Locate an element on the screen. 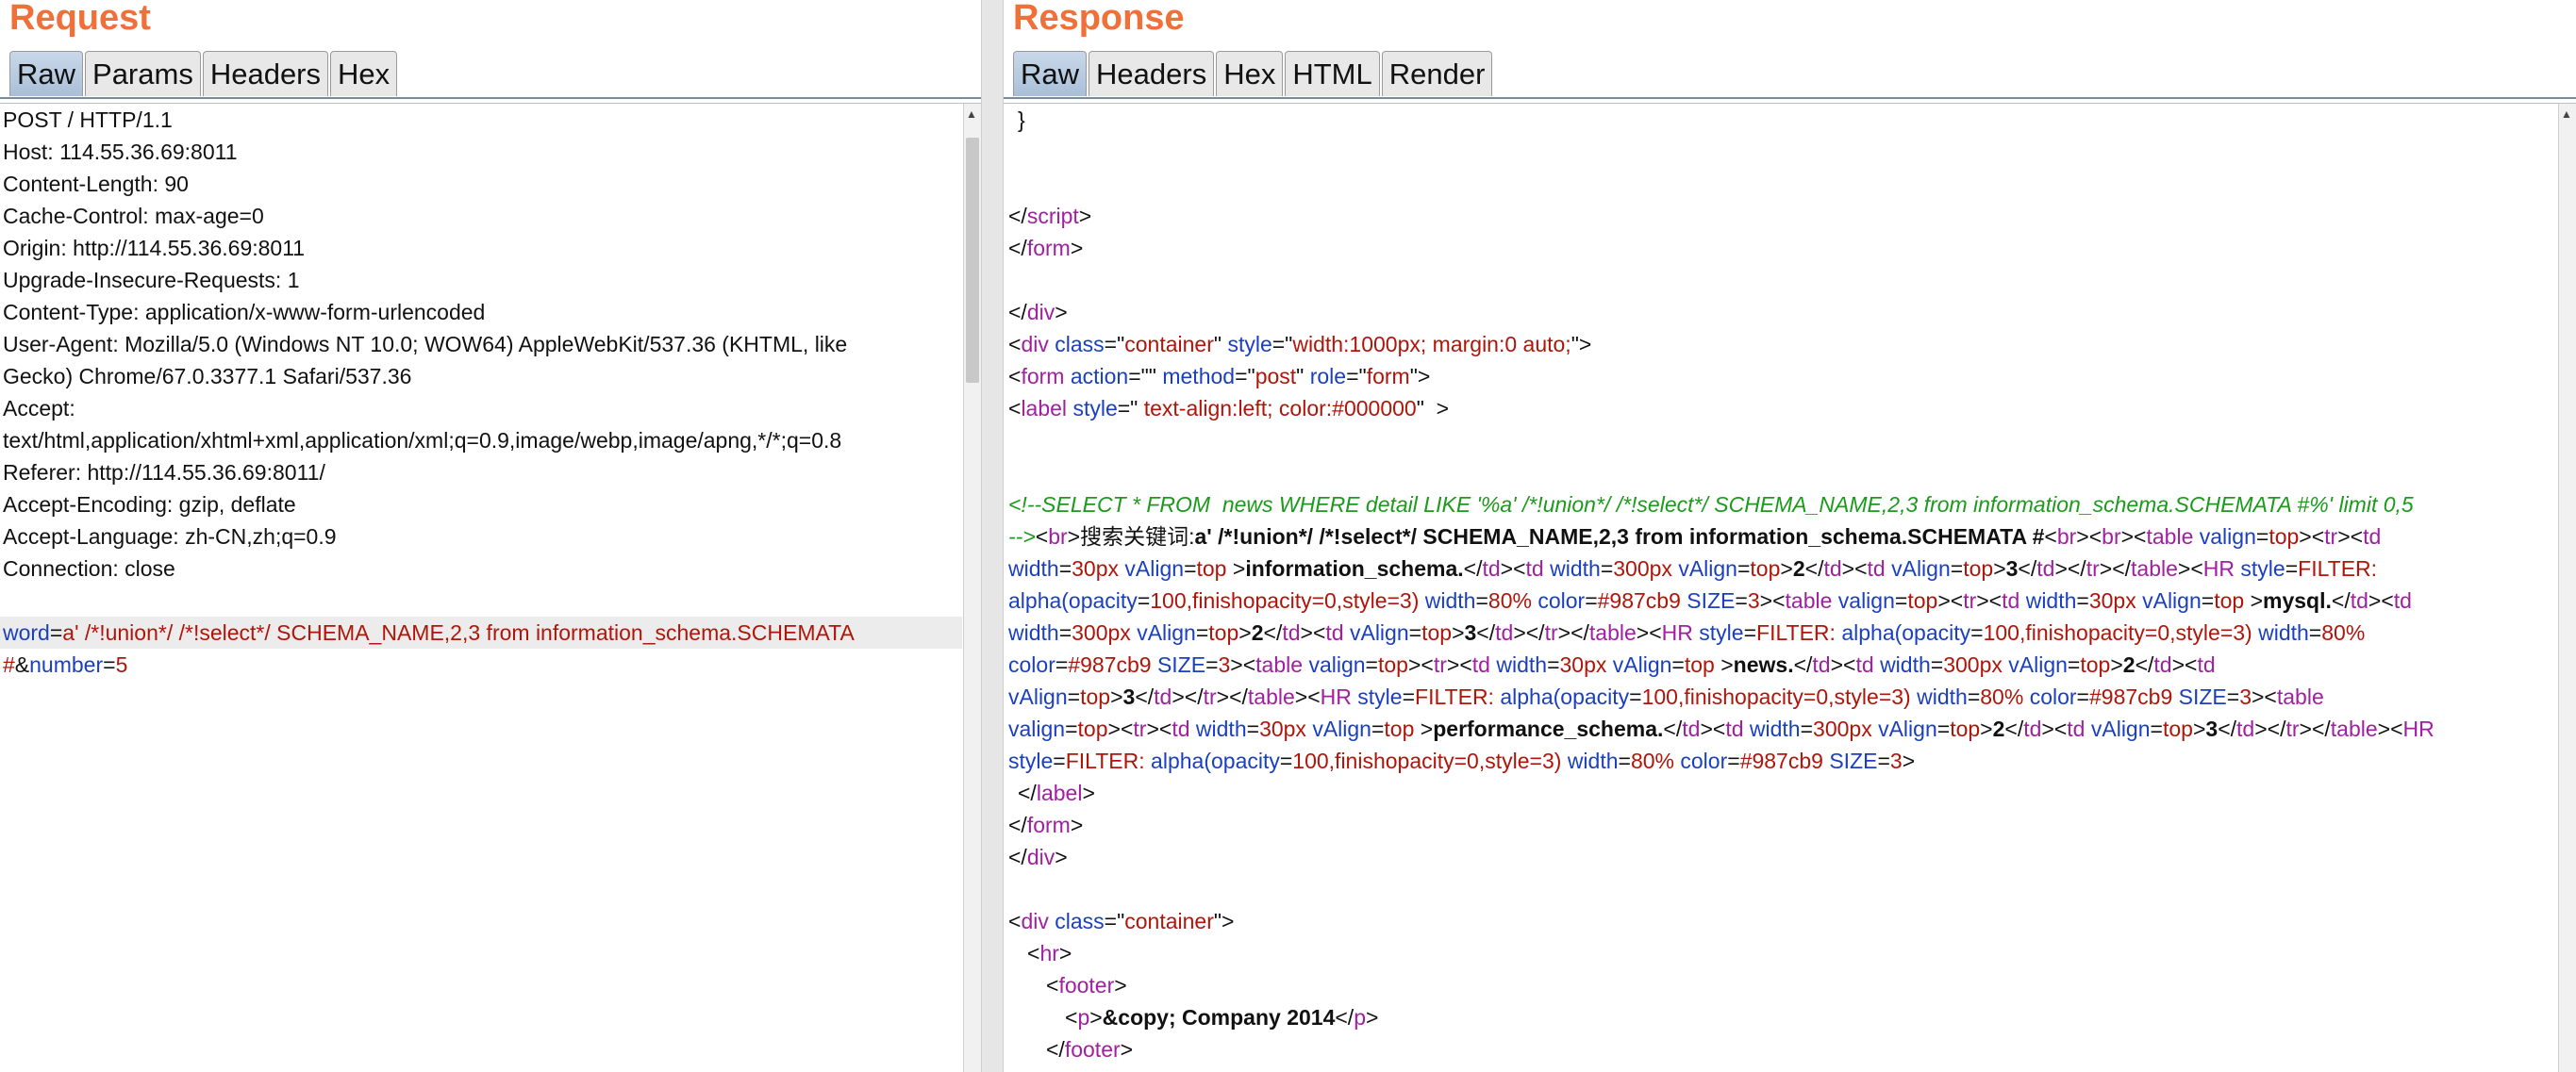 This screenshot has height=1072, width=2576. punct-token: =" is located at coordinates (1114, 344).